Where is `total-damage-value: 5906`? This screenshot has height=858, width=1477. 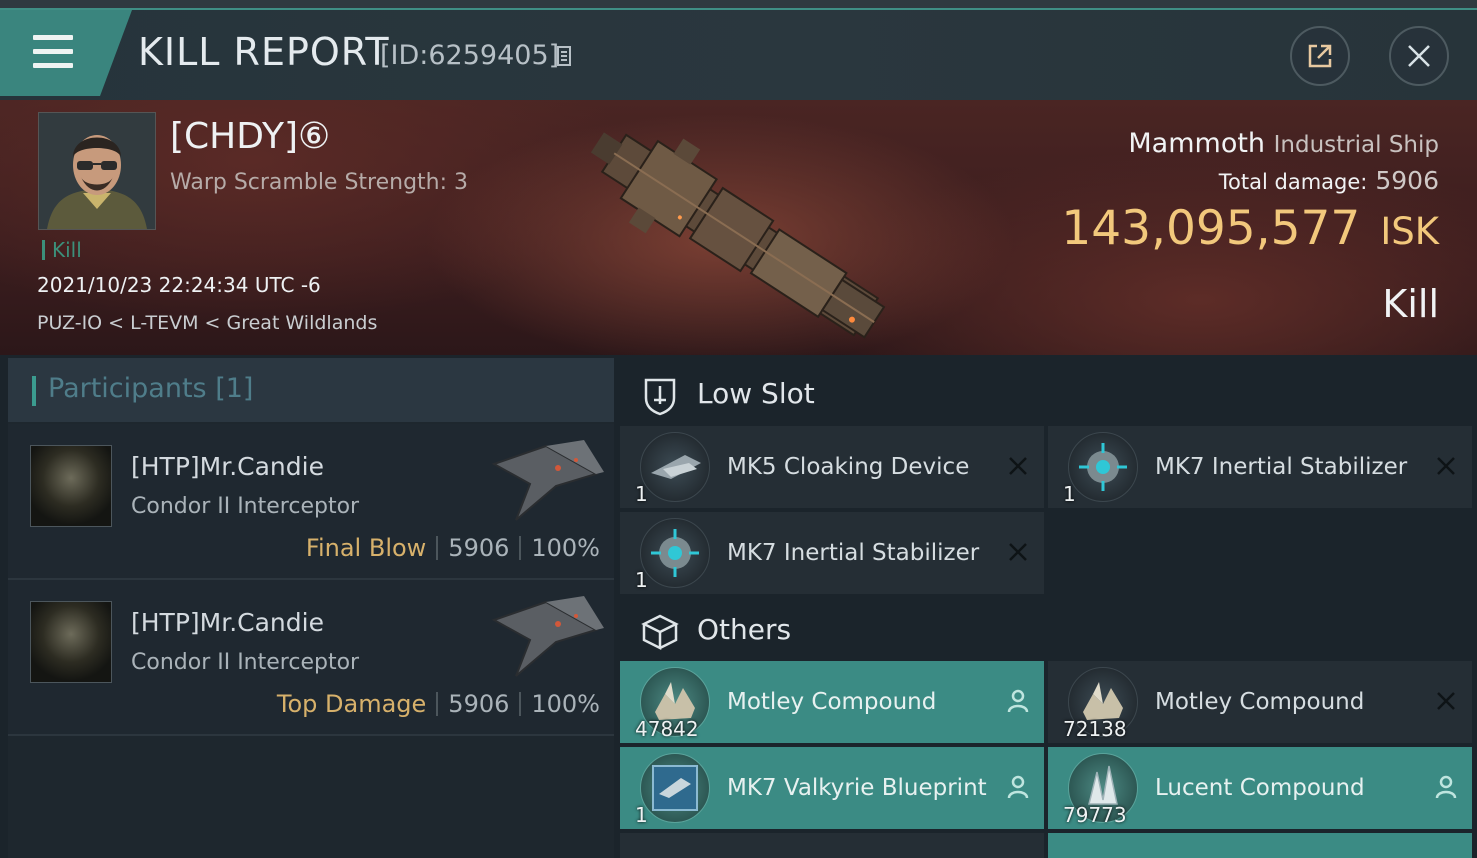 total-damage-value: 5906 is located at coordinates (1407, 180).